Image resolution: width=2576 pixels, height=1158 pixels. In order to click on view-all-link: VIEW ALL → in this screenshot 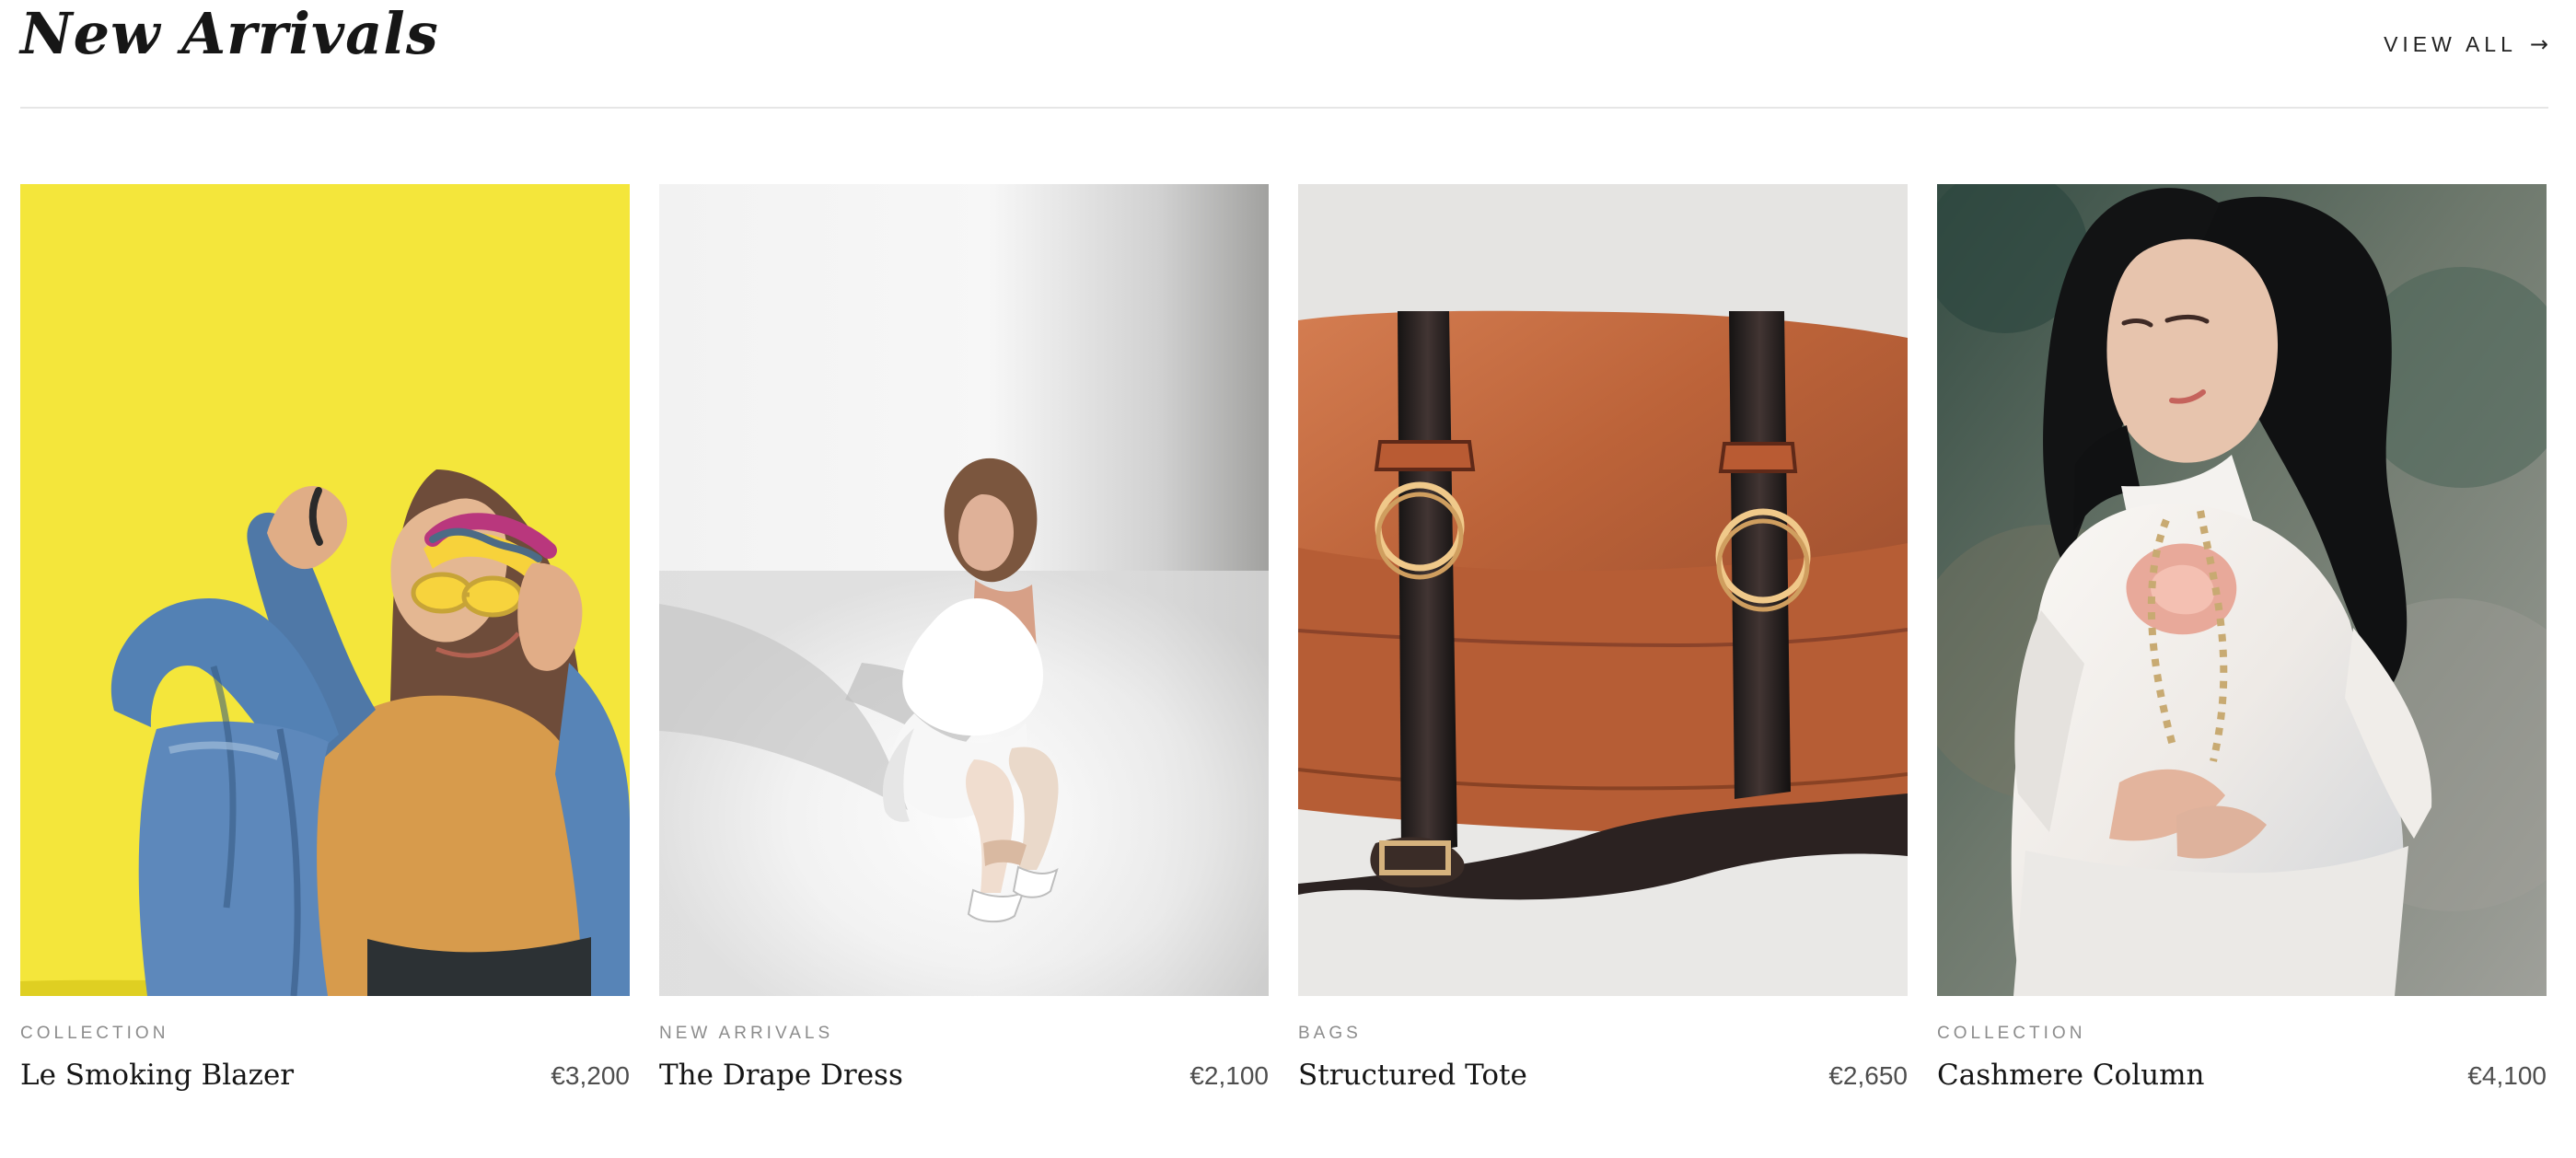, I will do `click(2466, 44)`.